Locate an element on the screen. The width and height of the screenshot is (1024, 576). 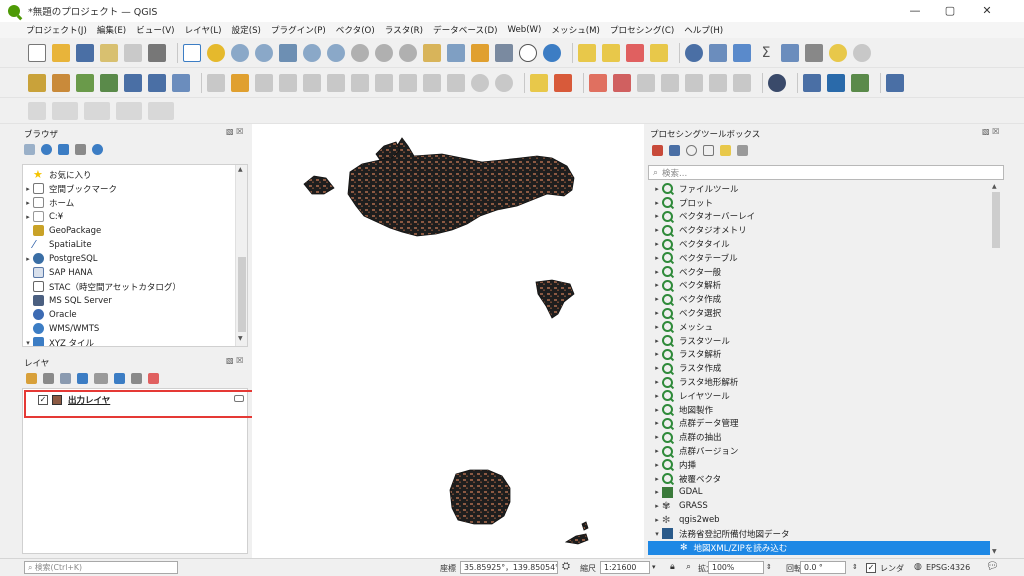
bookmark-new-icon is located at coordinates (480, 52).